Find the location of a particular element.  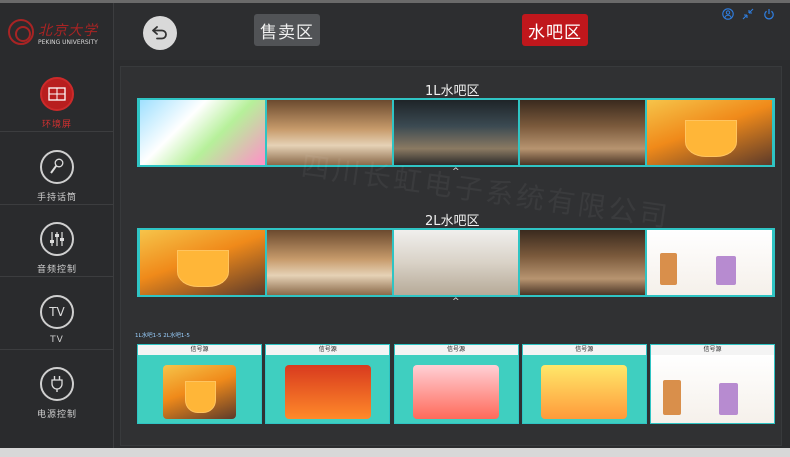

microphone-icon is located at coordinates (57, 167).